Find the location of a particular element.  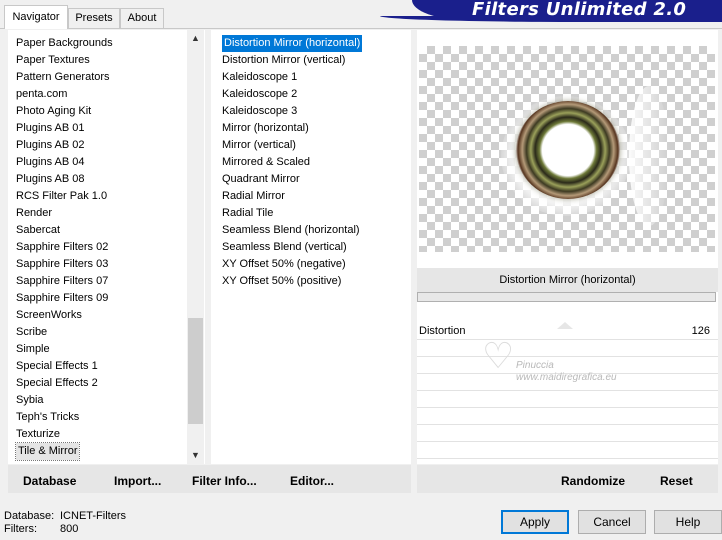

filter-item-label: XY Offset 50% (negative) is located at coordinates (284, 264).